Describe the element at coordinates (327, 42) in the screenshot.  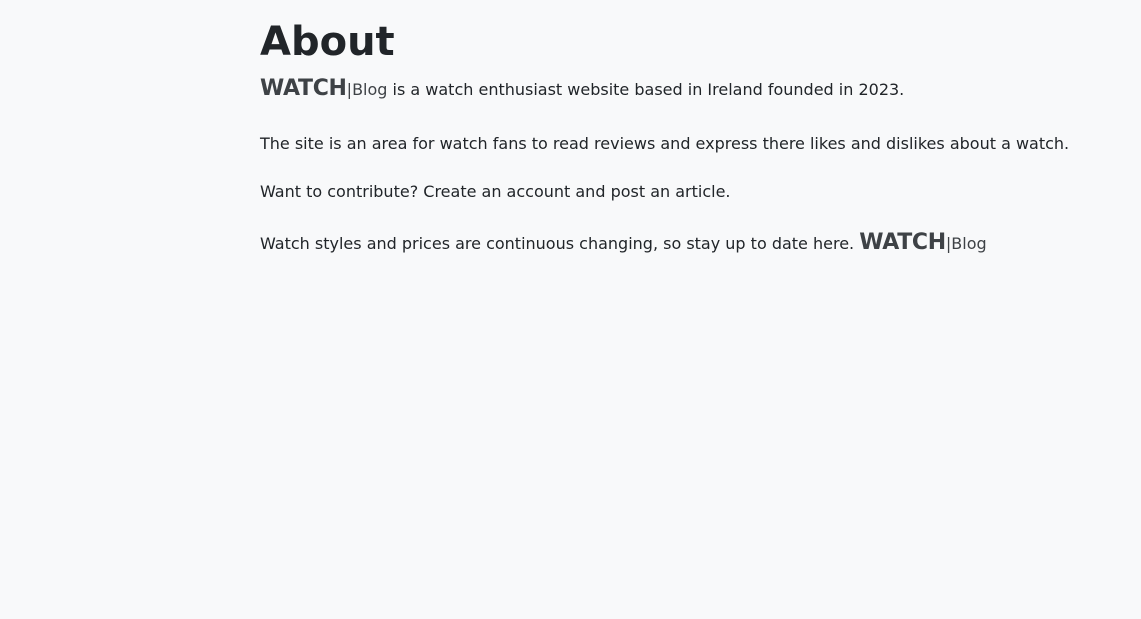
I see `page-title: About` at that location.